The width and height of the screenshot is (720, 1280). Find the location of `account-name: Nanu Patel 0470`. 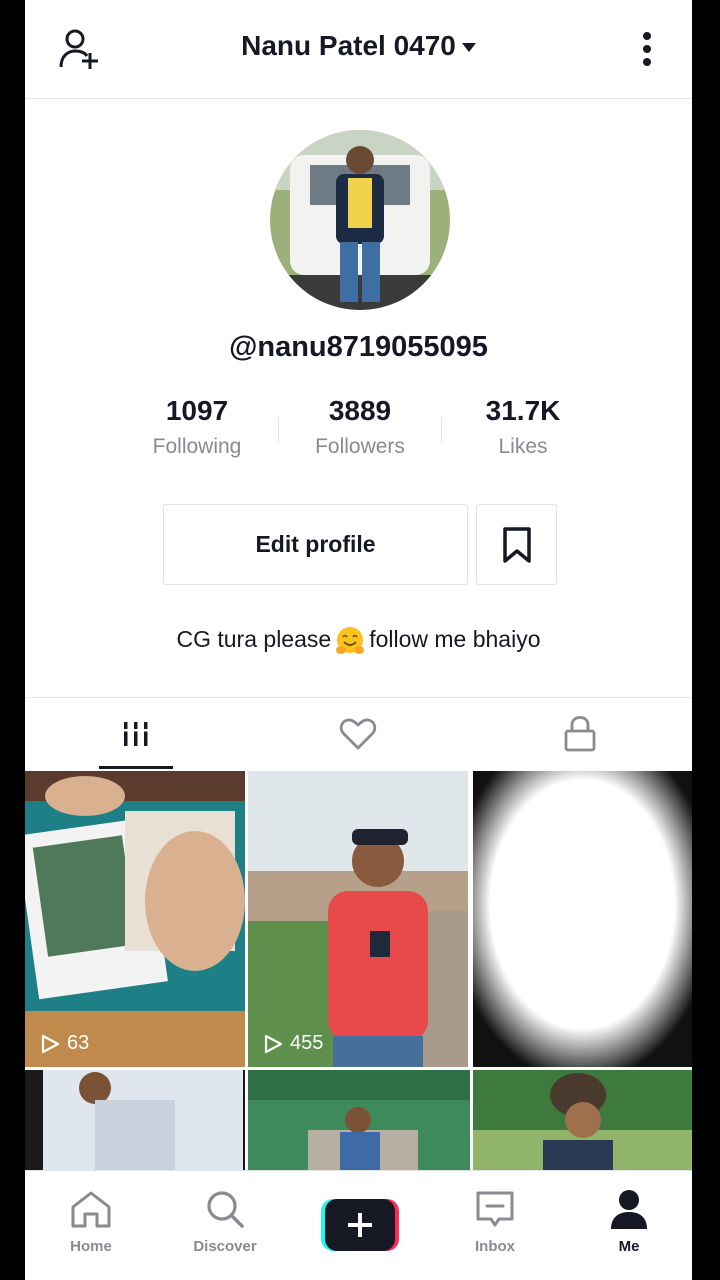

account-name: Nanu Patel 0470 is located at coordinates (348, 45).